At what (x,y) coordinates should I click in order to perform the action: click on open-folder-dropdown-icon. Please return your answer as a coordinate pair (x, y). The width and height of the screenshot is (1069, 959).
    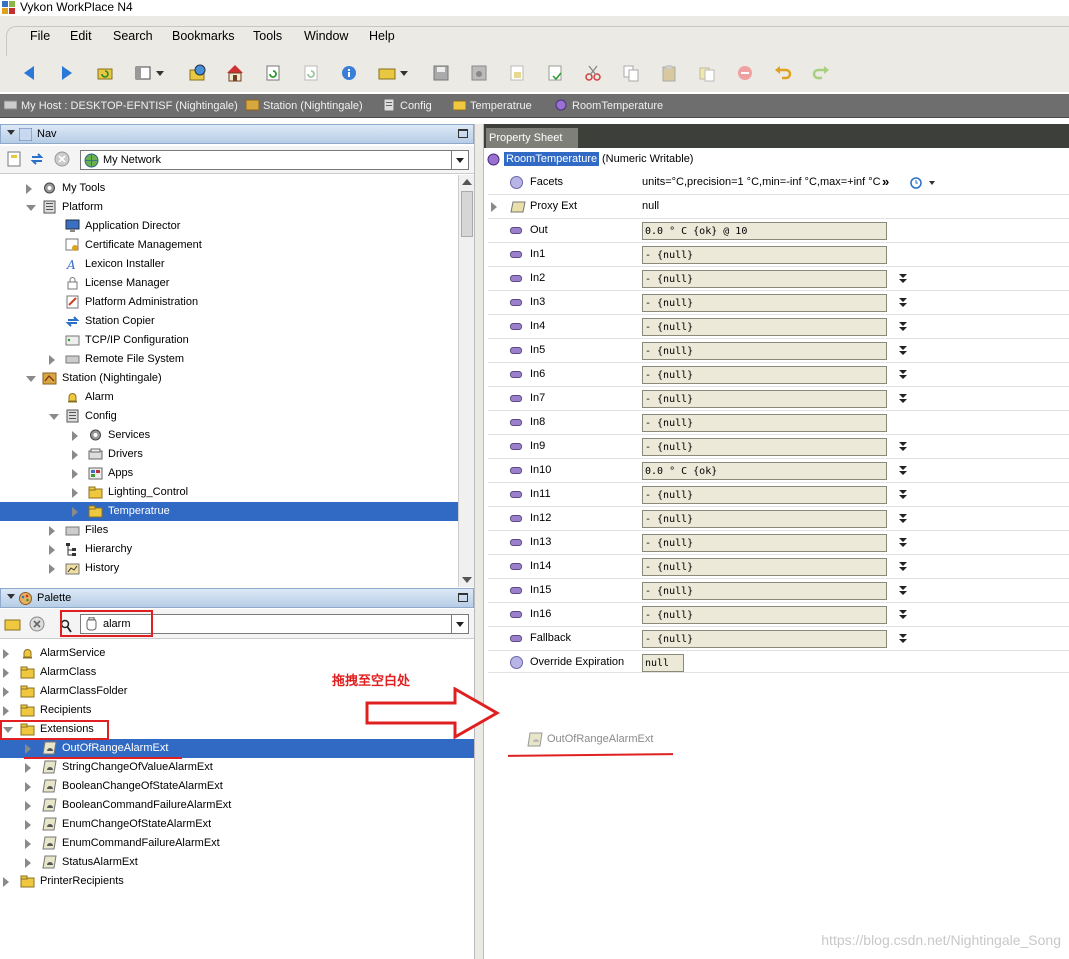
    Looking at the image, I should click on (404, 73).